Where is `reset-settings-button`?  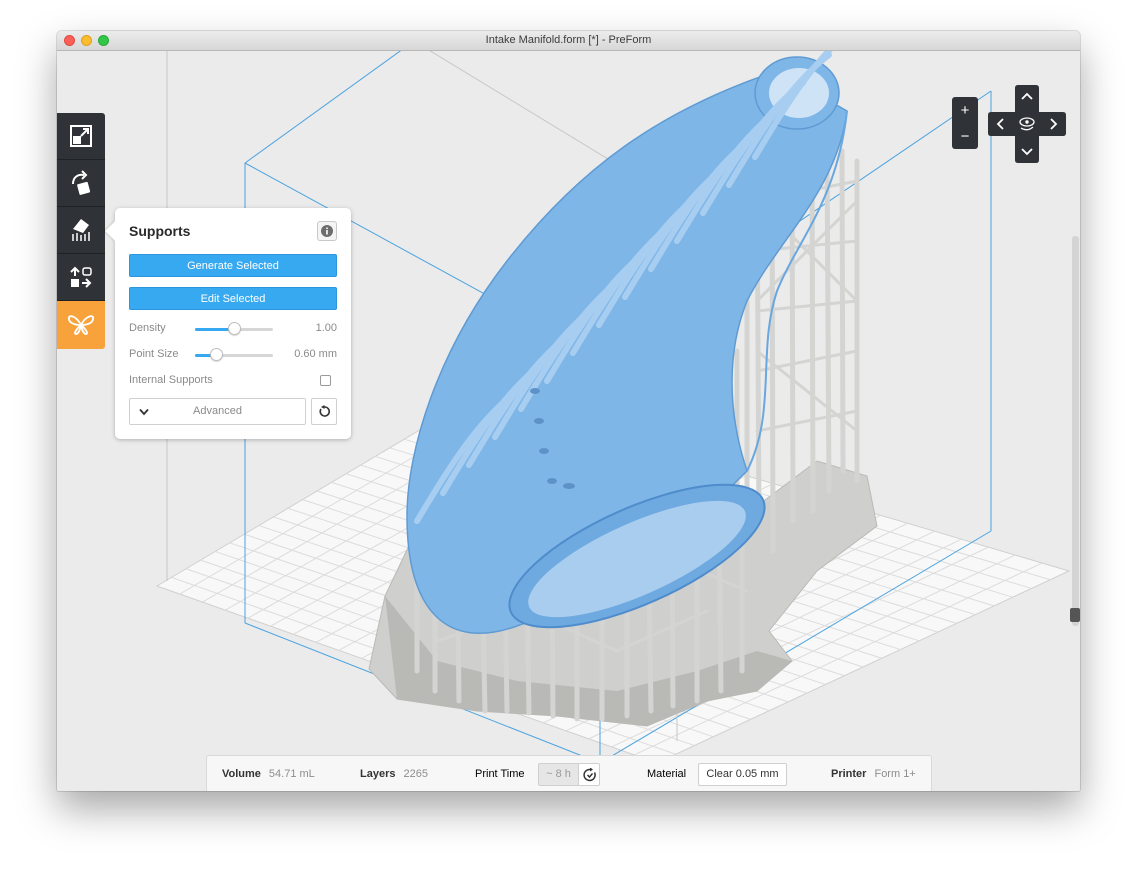
reset-settings-button is located at coordinates (324, 411).